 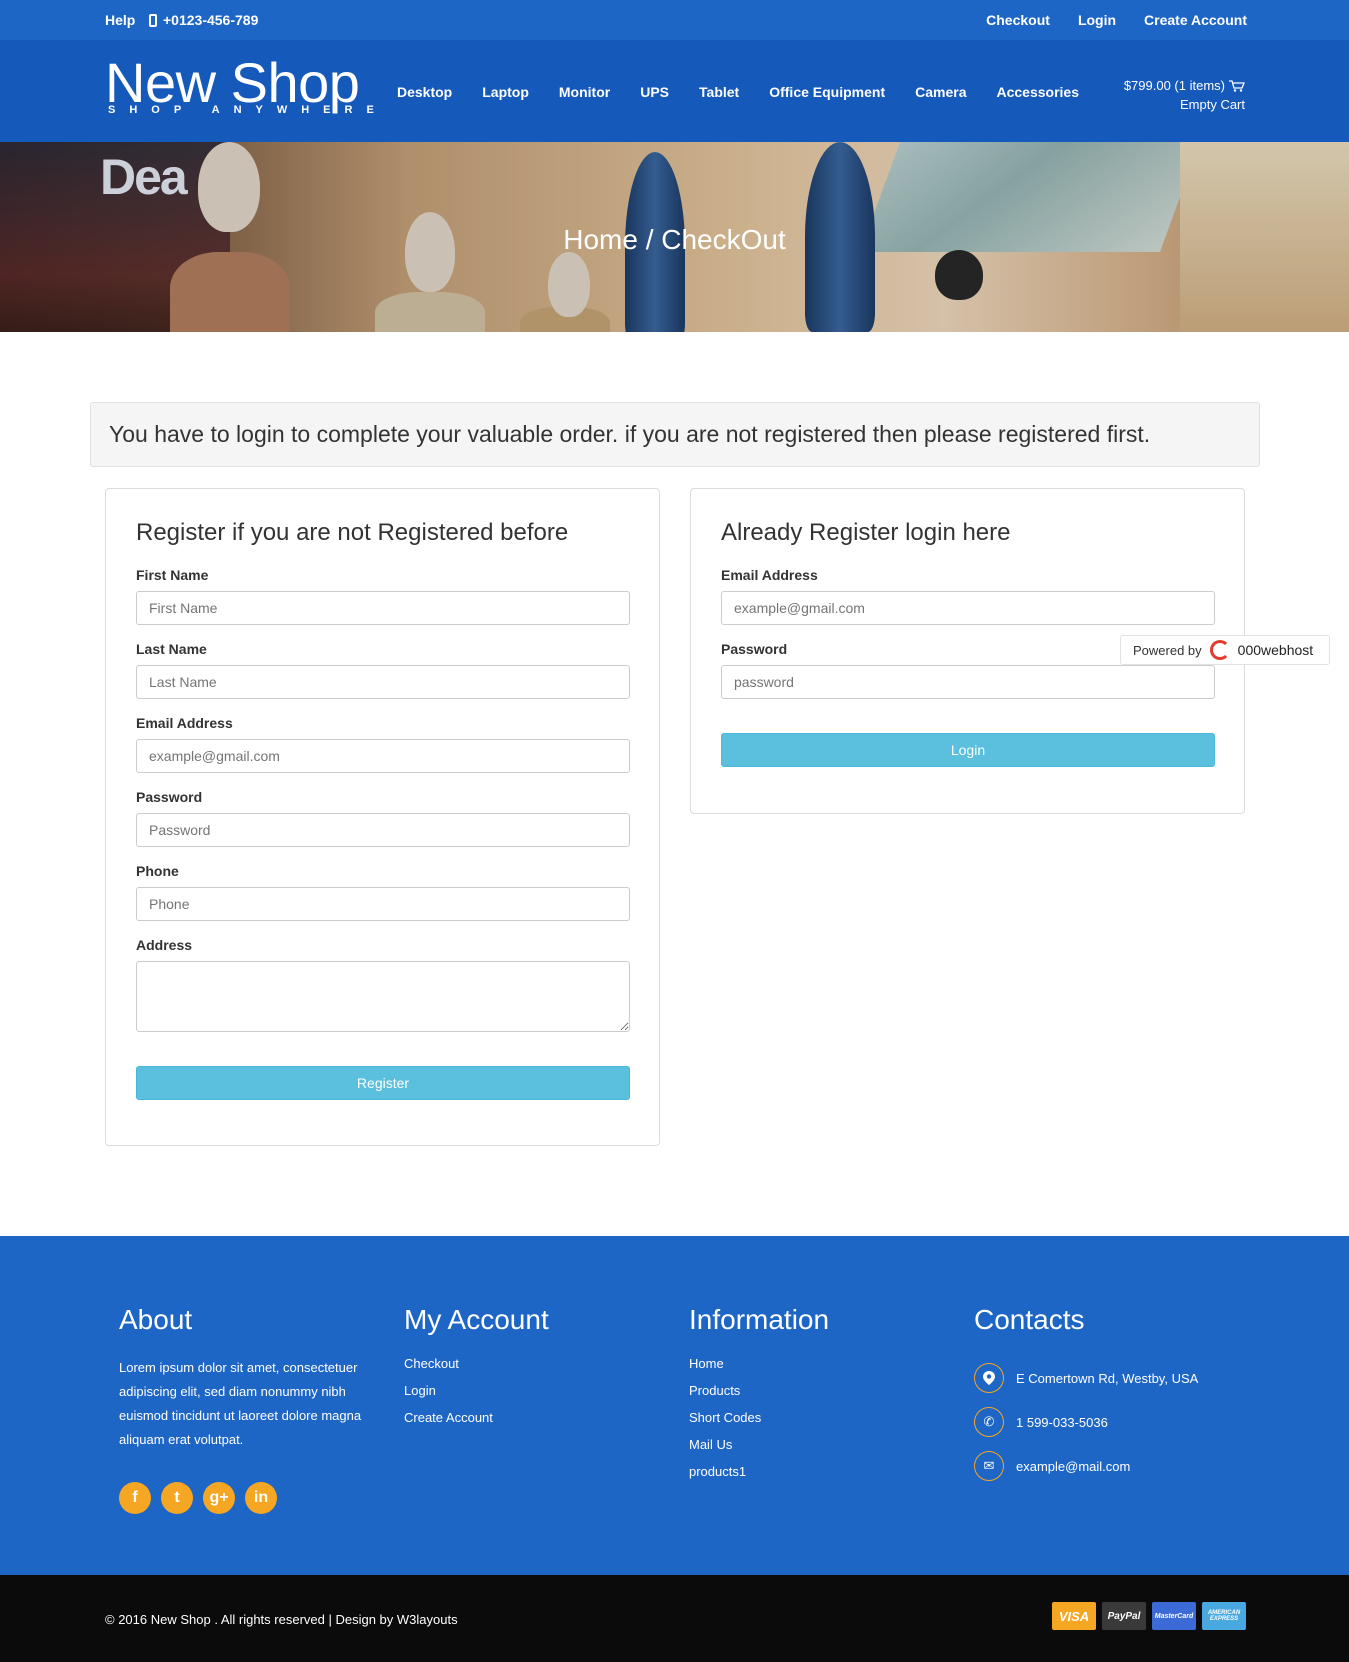 I want to click on cart-summary: $799.00 (1 items) Empty Cart, so click(x=1184, y=95).